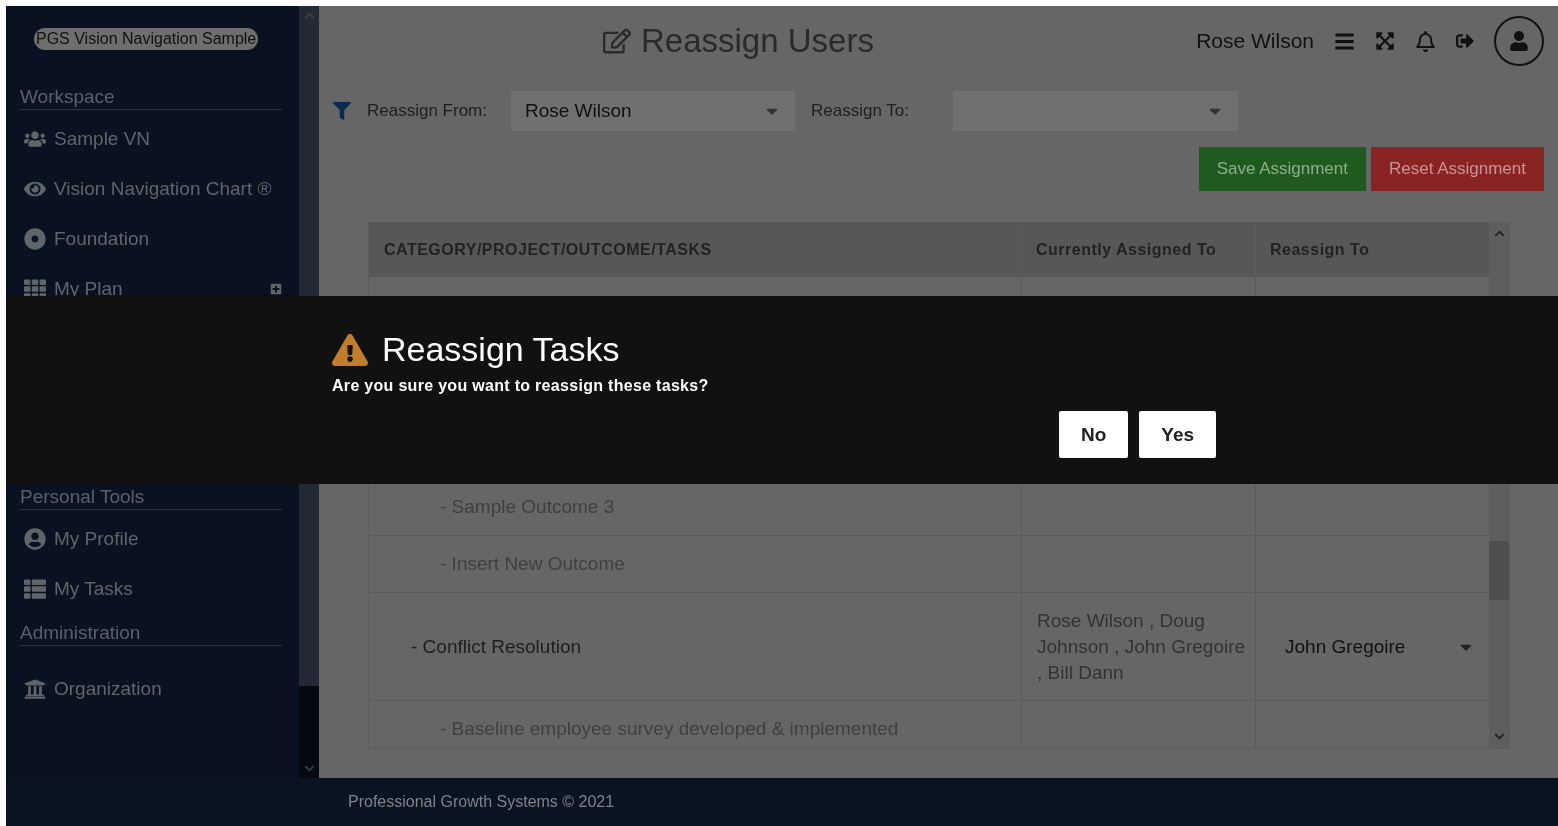  Describe the element at coordinates (1094, 434) in the screenshot. I see `no-button: No` at that location.